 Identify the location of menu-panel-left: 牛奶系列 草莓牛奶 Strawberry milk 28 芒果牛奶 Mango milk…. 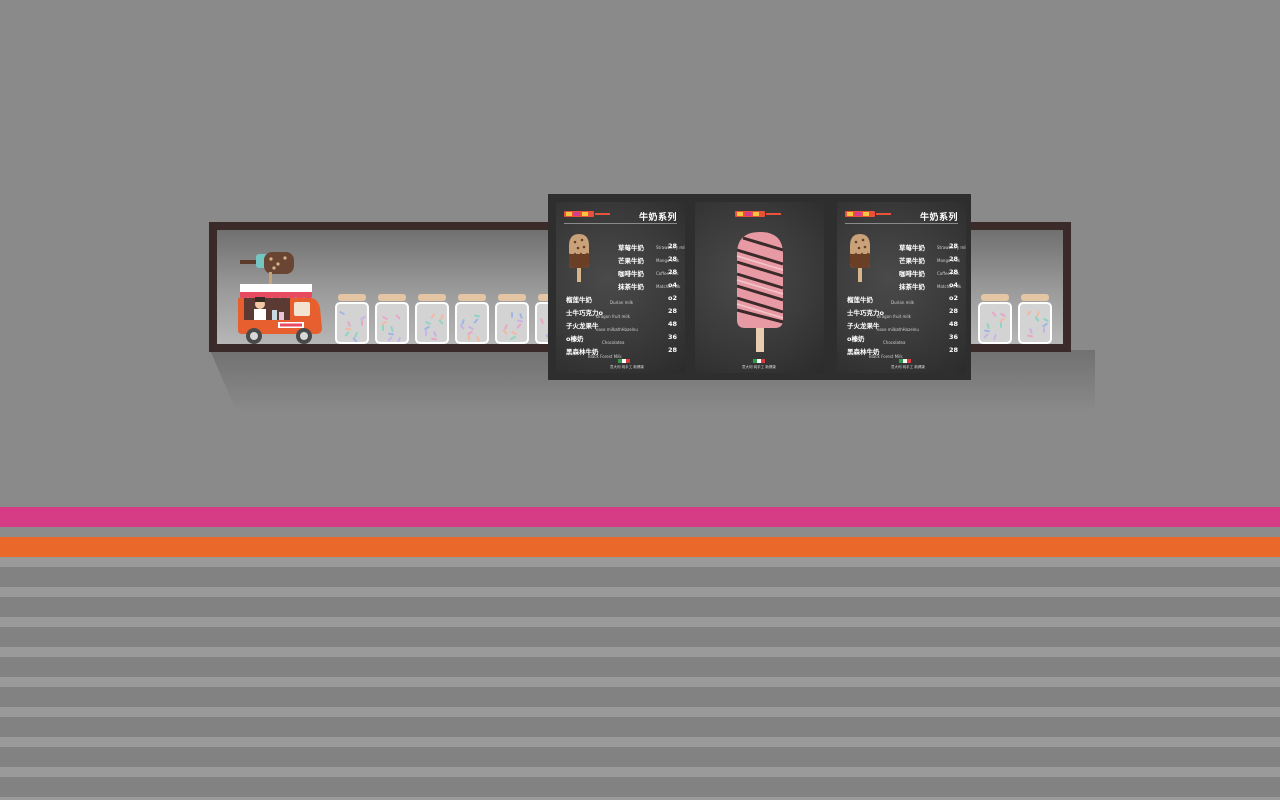
(620, 287).